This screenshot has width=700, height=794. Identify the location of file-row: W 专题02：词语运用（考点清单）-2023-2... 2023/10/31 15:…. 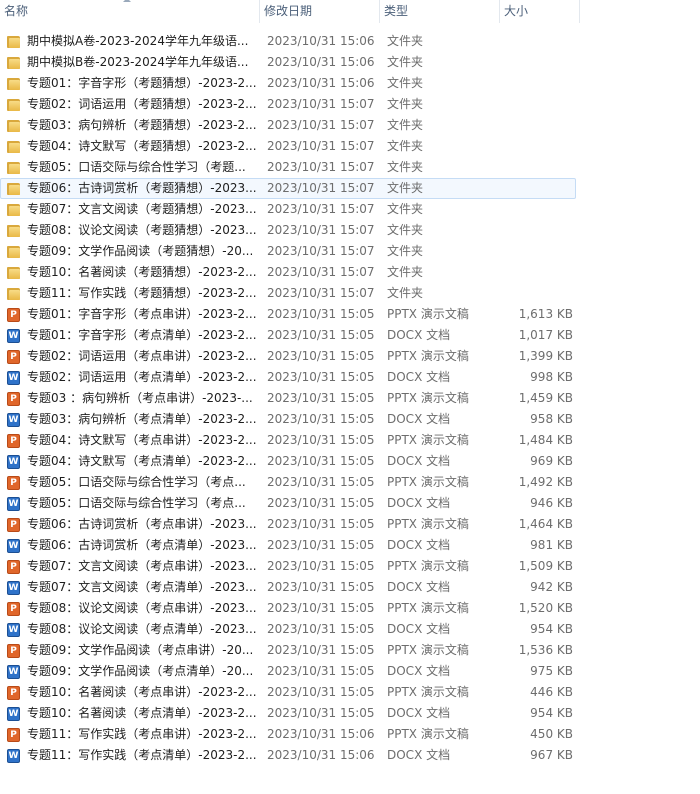
(290, 377).